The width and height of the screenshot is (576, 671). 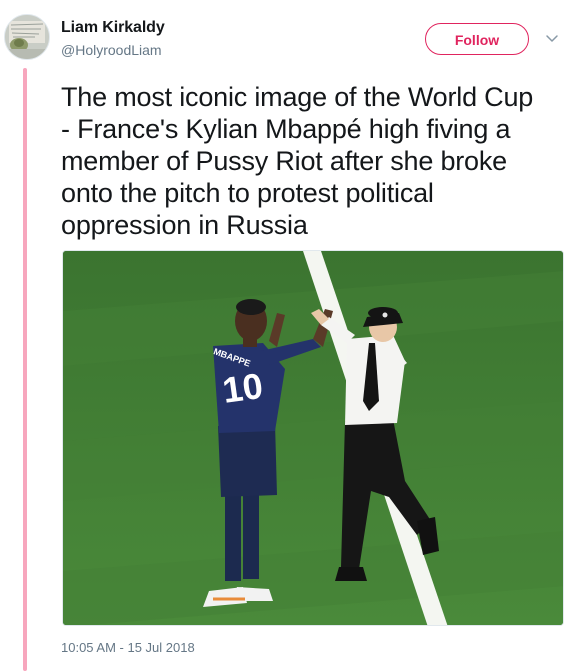 I want to click on thread-line, so click(x=25, y=369).